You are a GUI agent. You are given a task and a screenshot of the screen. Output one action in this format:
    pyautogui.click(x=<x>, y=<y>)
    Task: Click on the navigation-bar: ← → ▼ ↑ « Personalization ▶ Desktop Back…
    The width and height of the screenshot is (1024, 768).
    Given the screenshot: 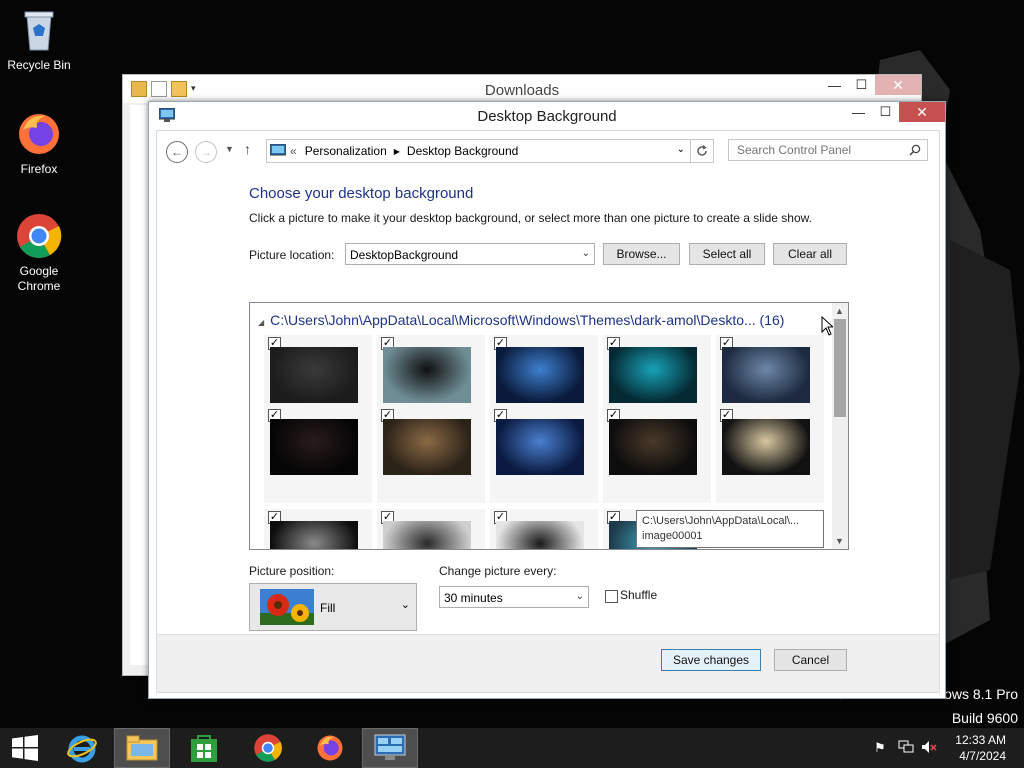 What is the action you would take?
    pyautogui.click(x=548, y=151)
    